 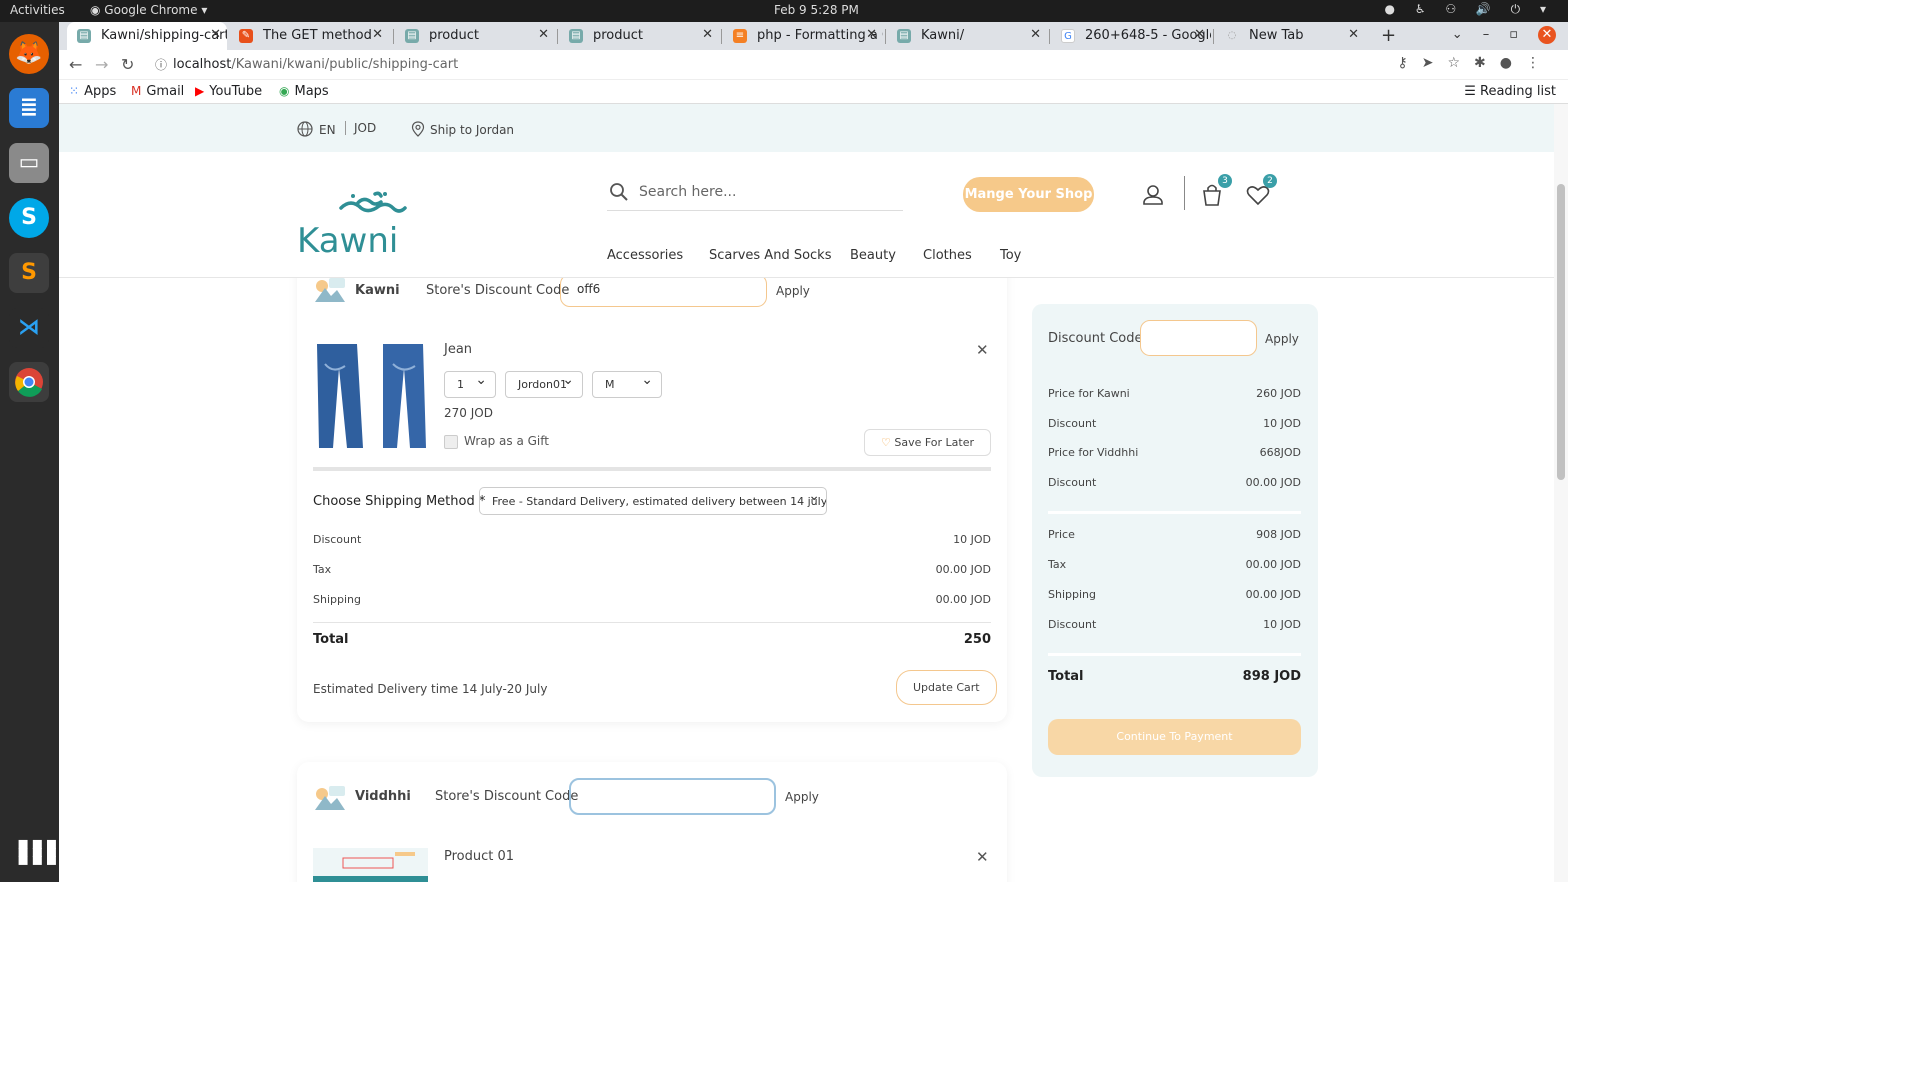 I want to click on store-discount-input, so click(x=672, y=796).